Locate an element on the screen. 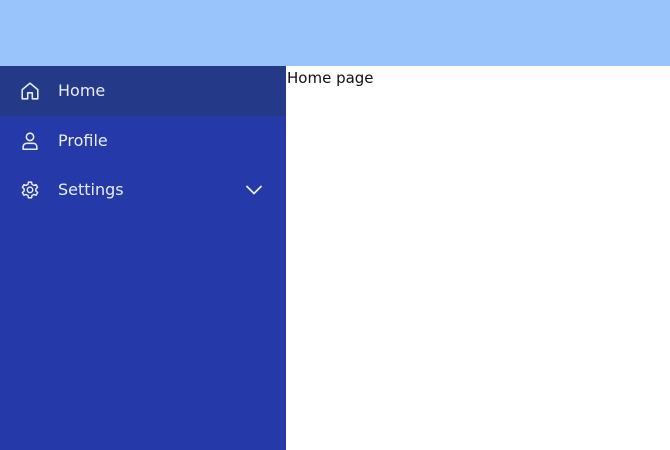 The height and width of the screenshot is (450, 670). gear-icon is located at coordinates (30, 190).